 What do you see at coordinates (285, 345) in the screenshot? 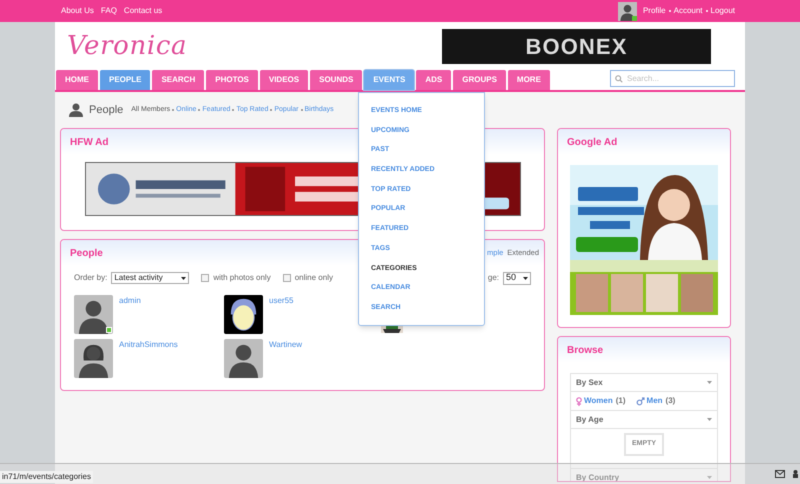
I see `member-name: Wartinew` at bounding box center [285, 345].